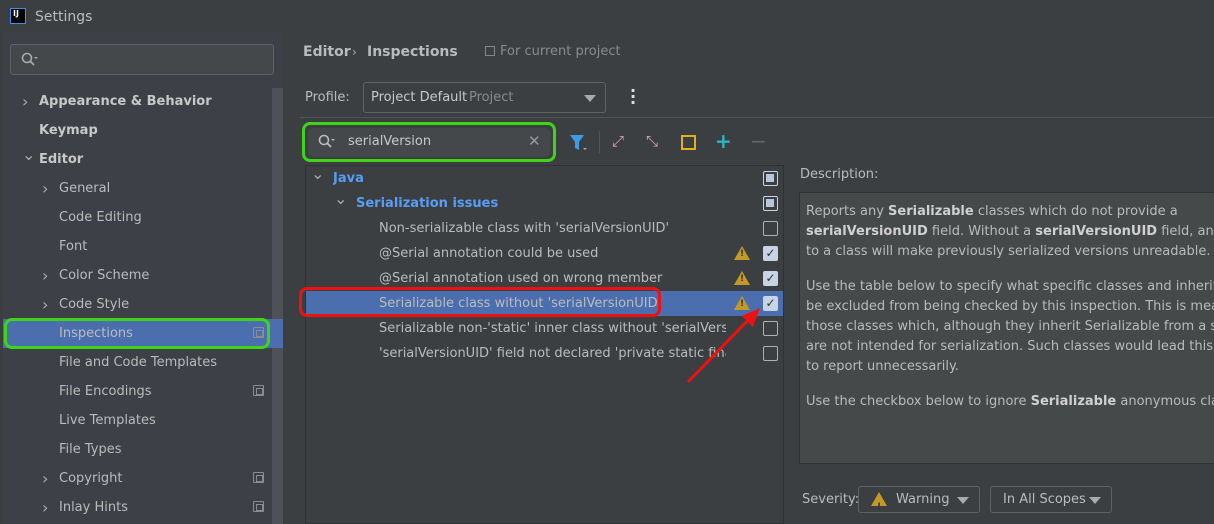  I want to click on sidebar-item-label: General, so click(85, 188).